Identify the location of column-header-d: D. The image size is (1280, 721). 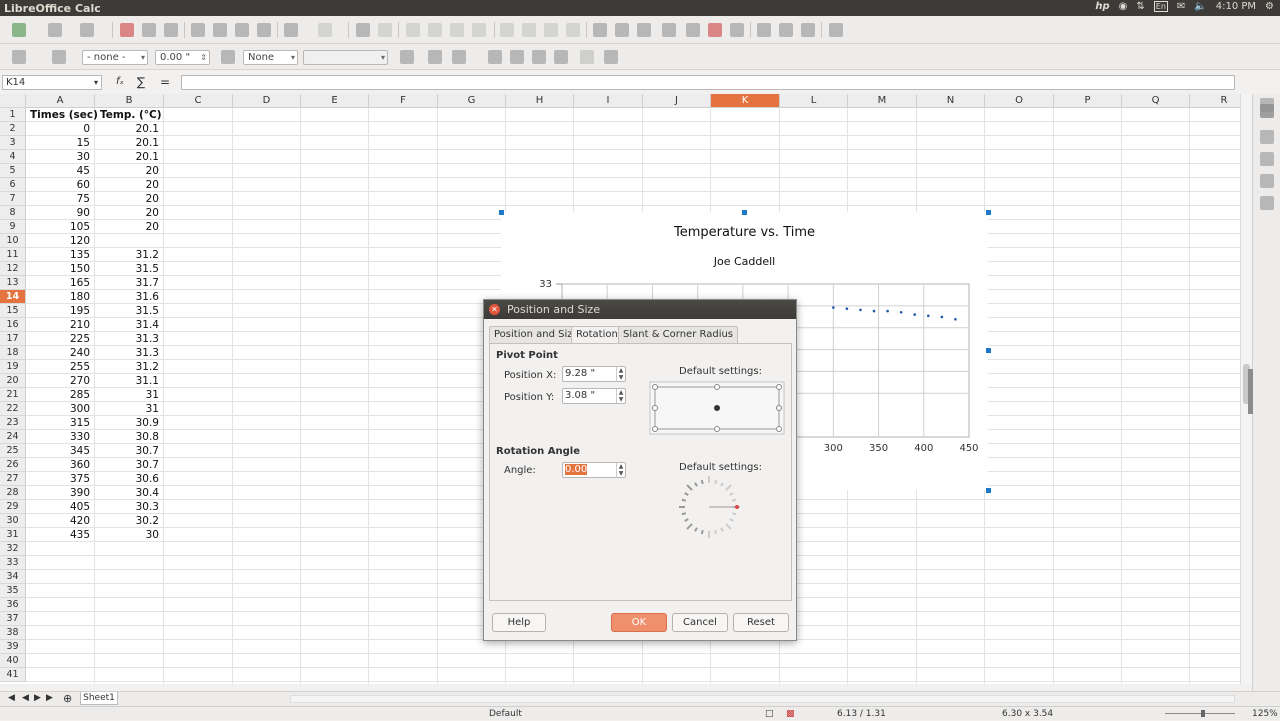
(267, 101).